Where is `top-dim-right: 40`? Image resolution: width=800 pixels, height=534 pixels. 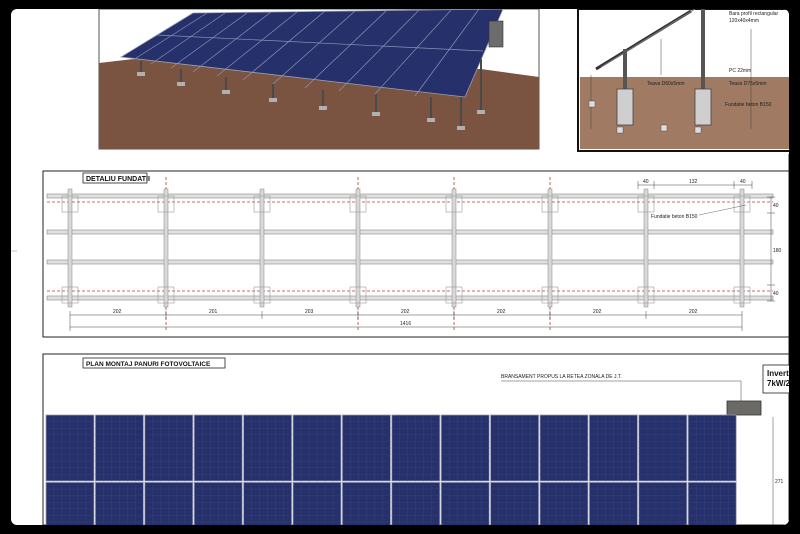
top-dim-right: 40 is located at coordinates (743, 182).